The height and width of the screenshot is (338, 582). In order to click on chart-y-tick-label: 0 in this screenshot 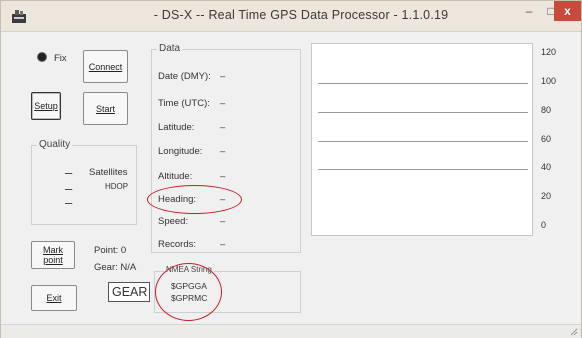, I will do `click(544, 225)`.